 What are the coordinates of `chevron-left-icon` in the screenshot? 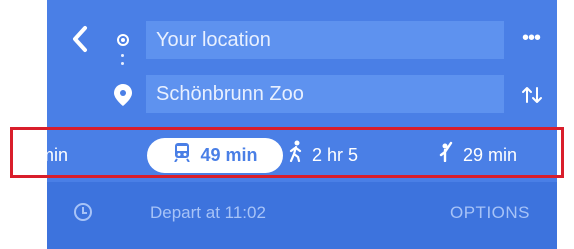 It's located at (80, 39).